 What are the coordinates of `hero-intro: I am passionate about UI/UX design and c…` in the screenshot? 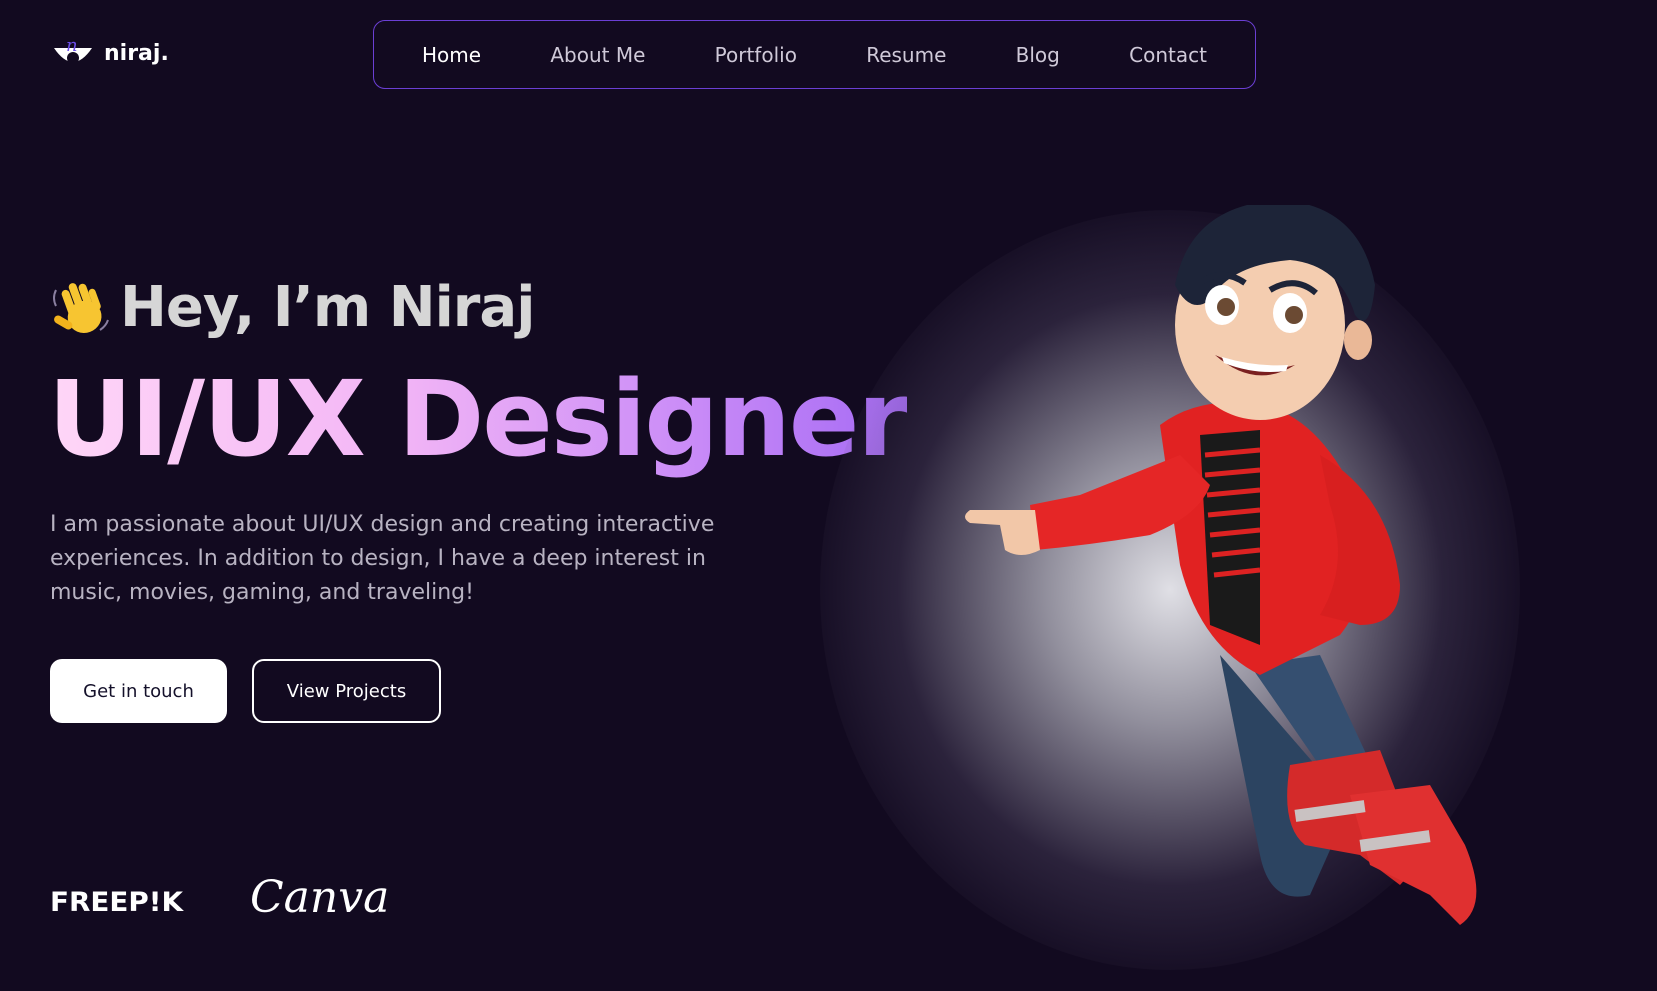 It's located at (395, 559).